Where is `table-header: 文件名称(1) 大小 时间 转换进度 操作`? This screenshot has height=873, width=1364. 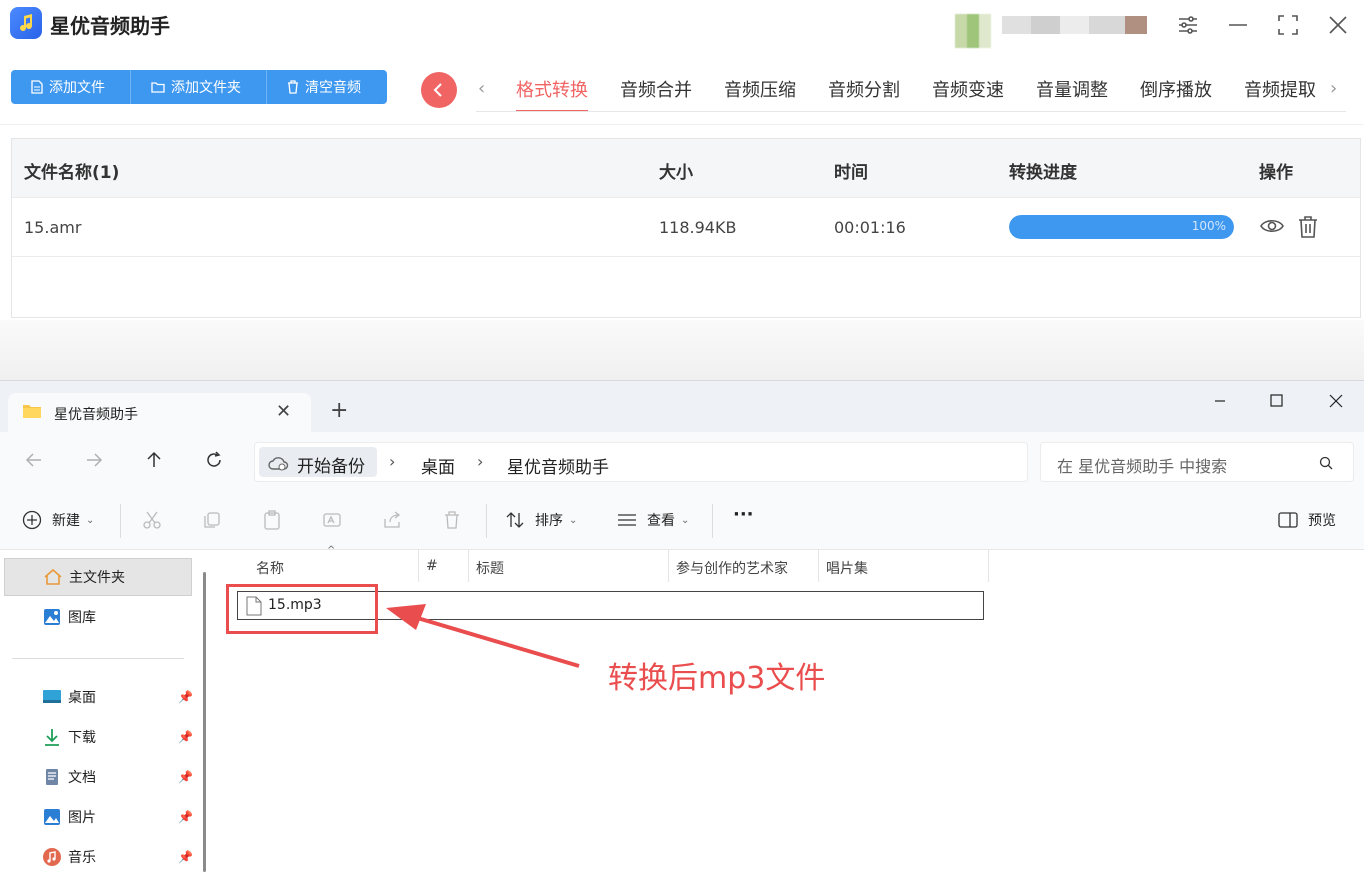 table-header: 文件名称(1) 大小 时间 转换进度 操作 is located at coordinates (686, 168).